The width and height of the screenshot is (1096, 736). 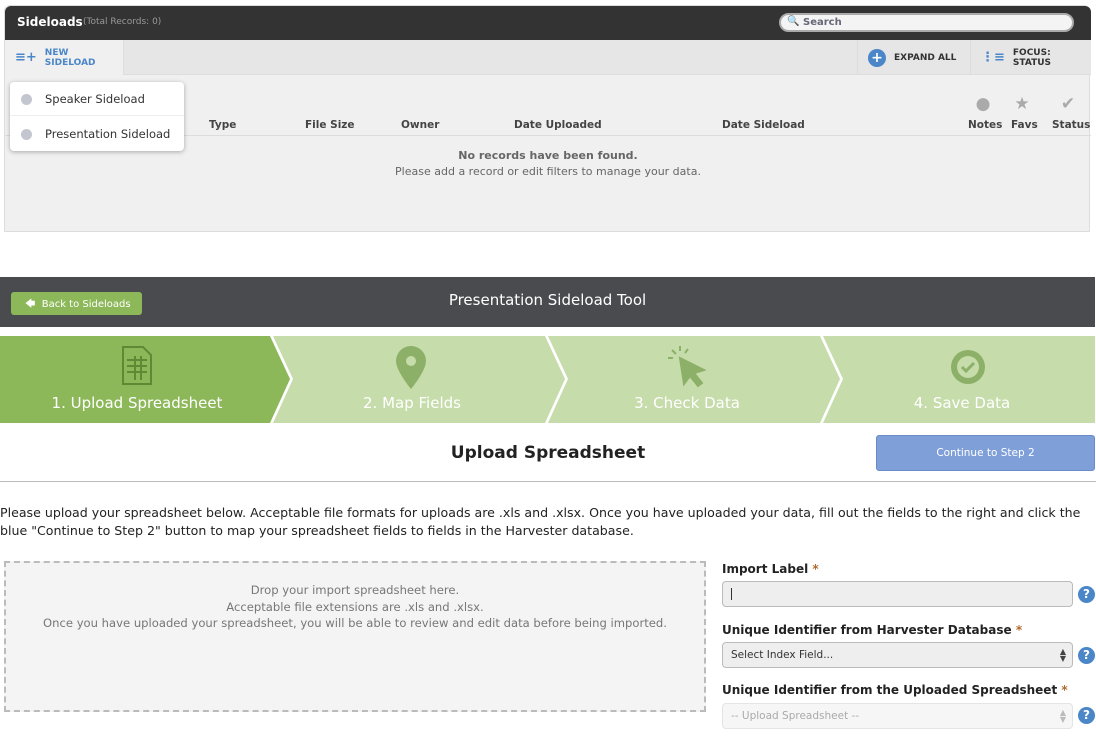 I want to click on list-icon: ⋮≡, so click(x=993, y=57).